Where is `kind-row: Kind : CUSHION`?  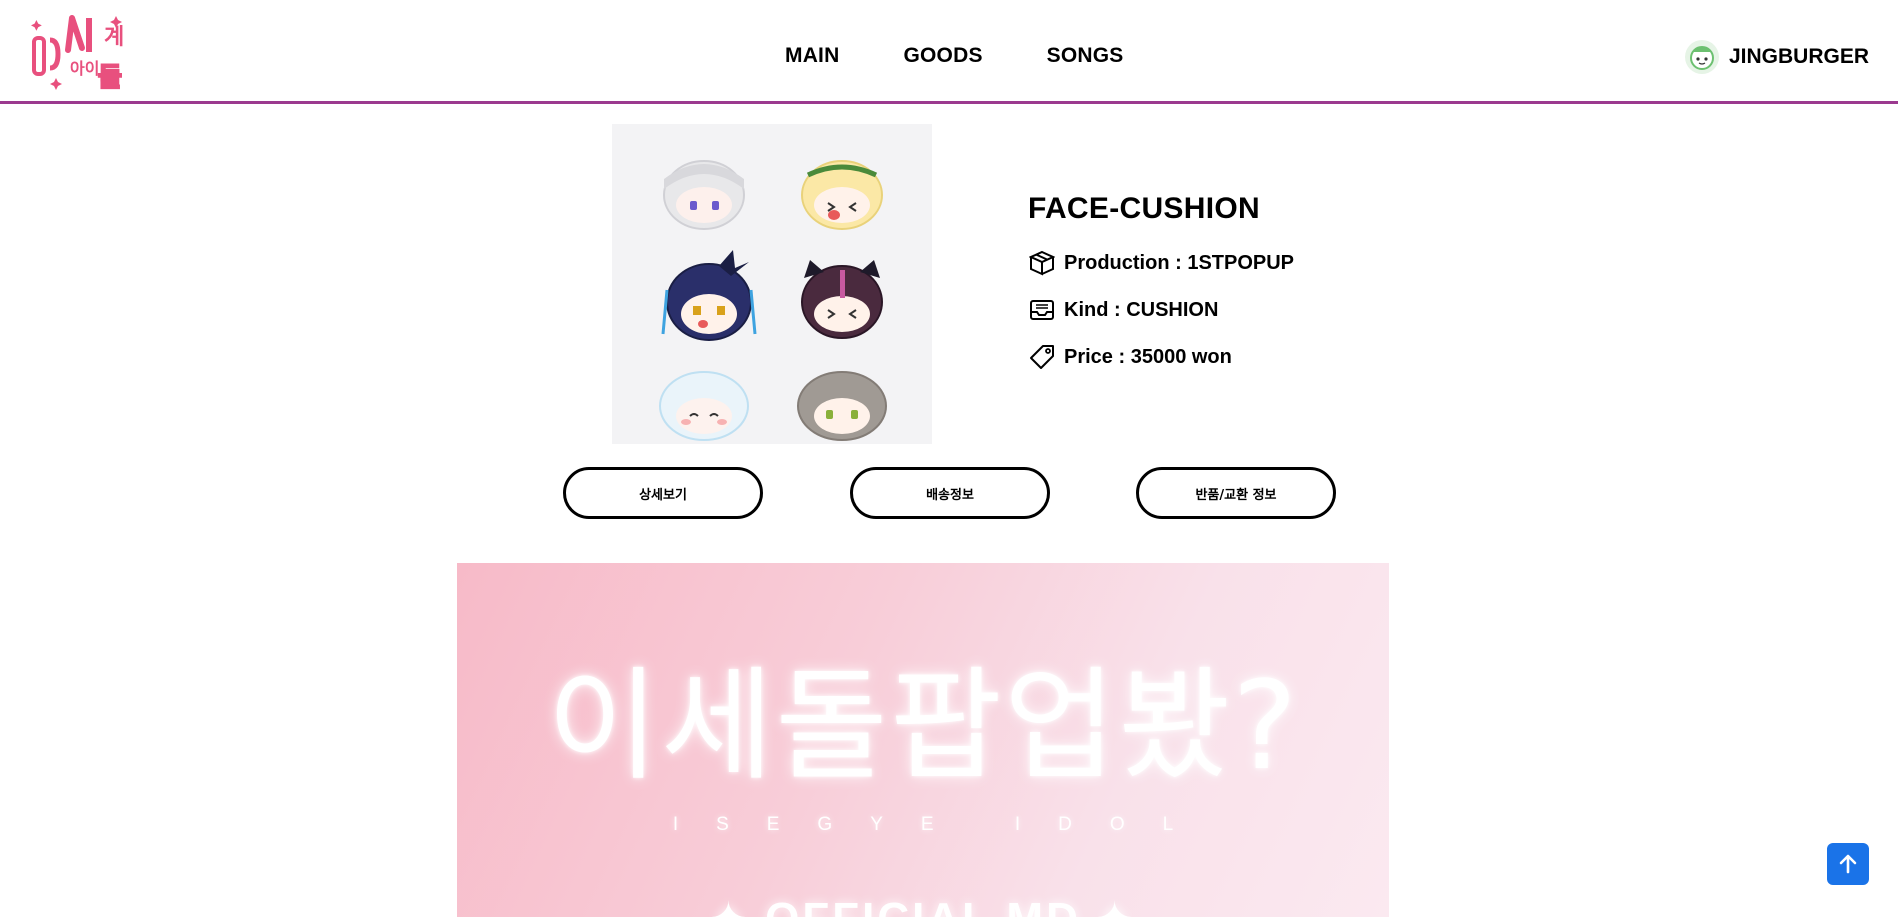 kind-row: Kind : CUSHION is located at coordinates (1161, 310).